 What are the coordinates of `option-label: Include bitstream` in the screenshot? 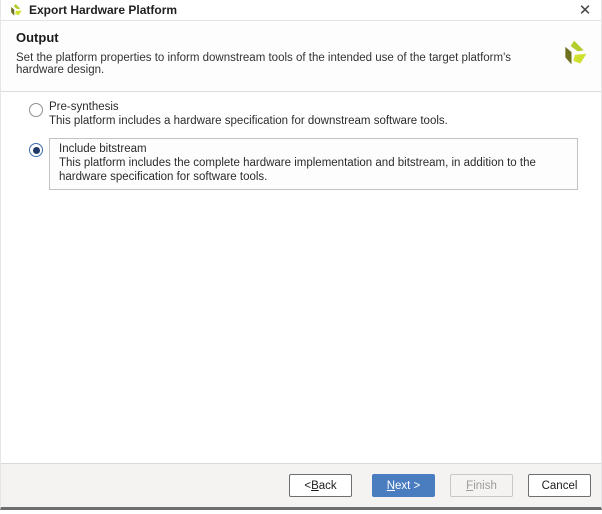 It's located at (103, 149).